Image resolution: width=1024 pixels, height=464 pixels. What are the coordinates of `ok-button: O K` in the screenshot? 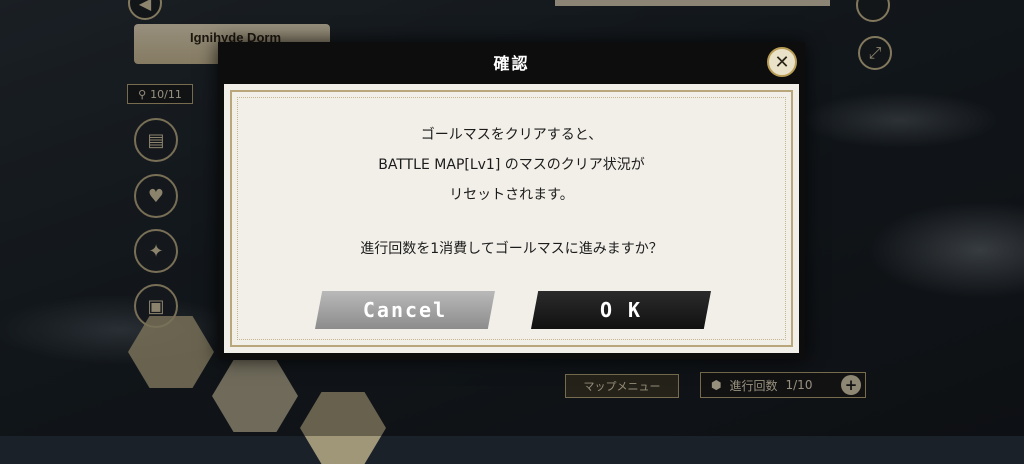 It's located at (621, 310).